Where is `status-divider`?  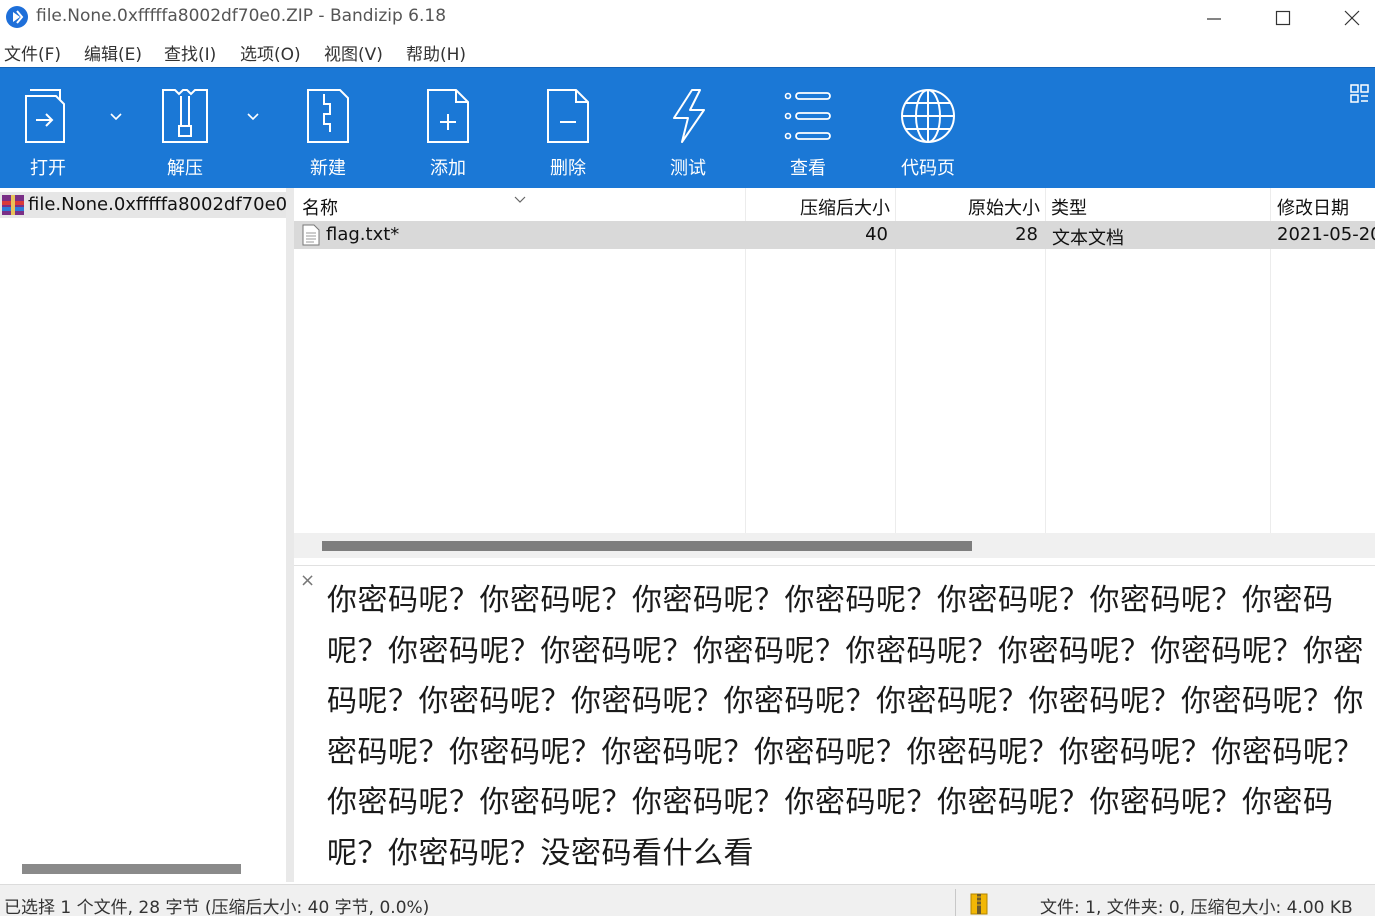 status-divider is located at coordinates (955, 902).